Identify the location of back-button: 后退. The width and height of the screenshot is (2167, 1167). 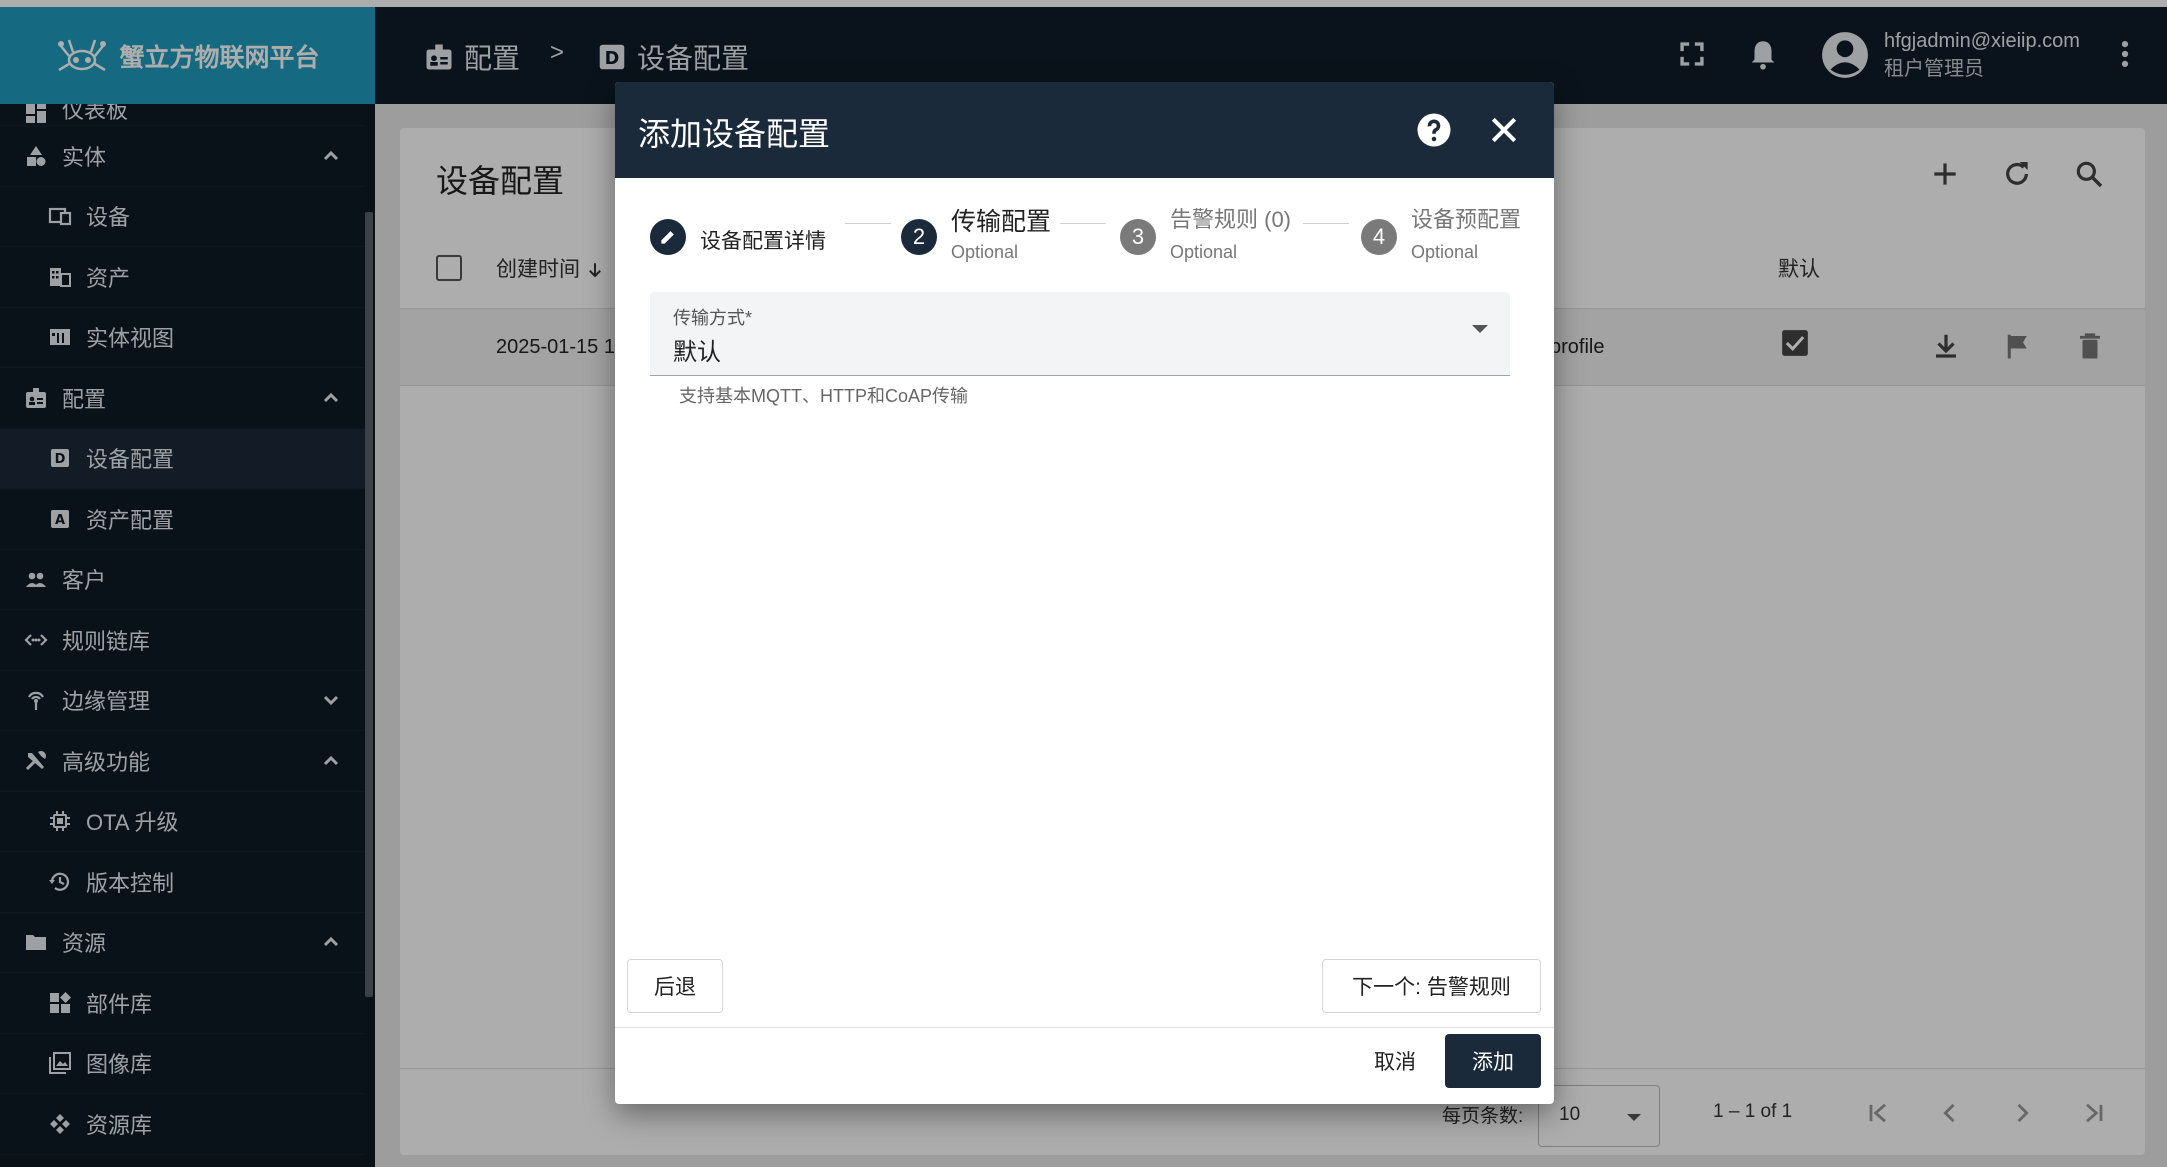
(675, 986).